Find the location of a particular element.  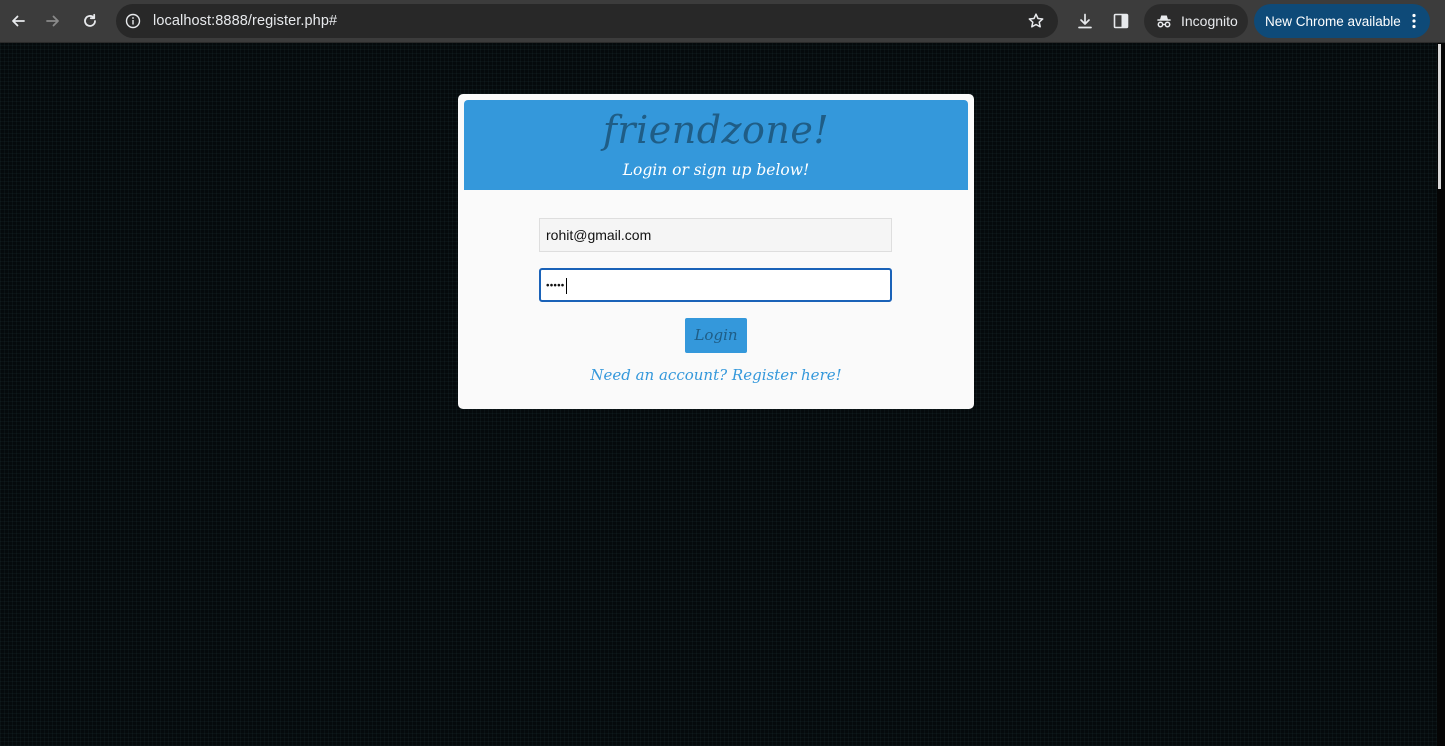

info-icon is located at coordinates (133, 21).